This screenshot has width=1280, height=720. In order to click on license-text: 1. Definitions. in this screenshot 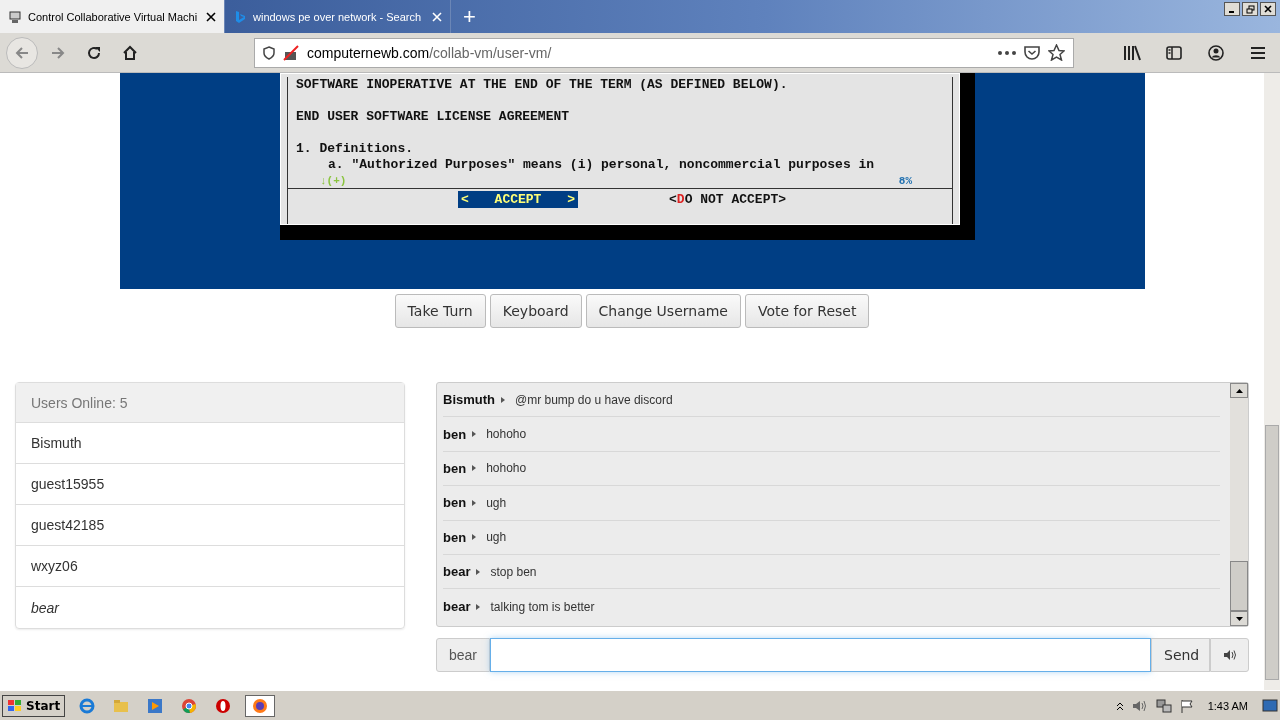, I will do `click(355, 149)`.